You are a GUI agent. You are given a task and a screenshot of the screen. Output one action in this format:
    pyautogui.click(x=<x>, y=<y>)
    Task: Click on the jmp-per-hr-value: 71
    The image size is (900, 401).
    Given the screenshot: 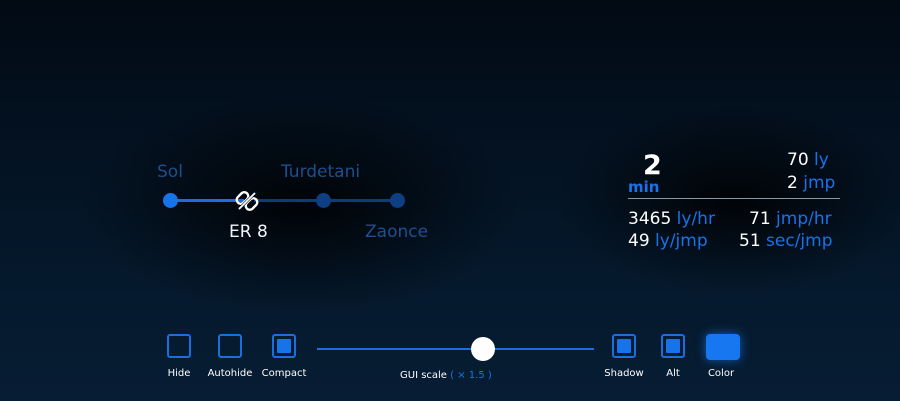 What is the action you would take?
    pyautogui.click(x=760, y=219)
    